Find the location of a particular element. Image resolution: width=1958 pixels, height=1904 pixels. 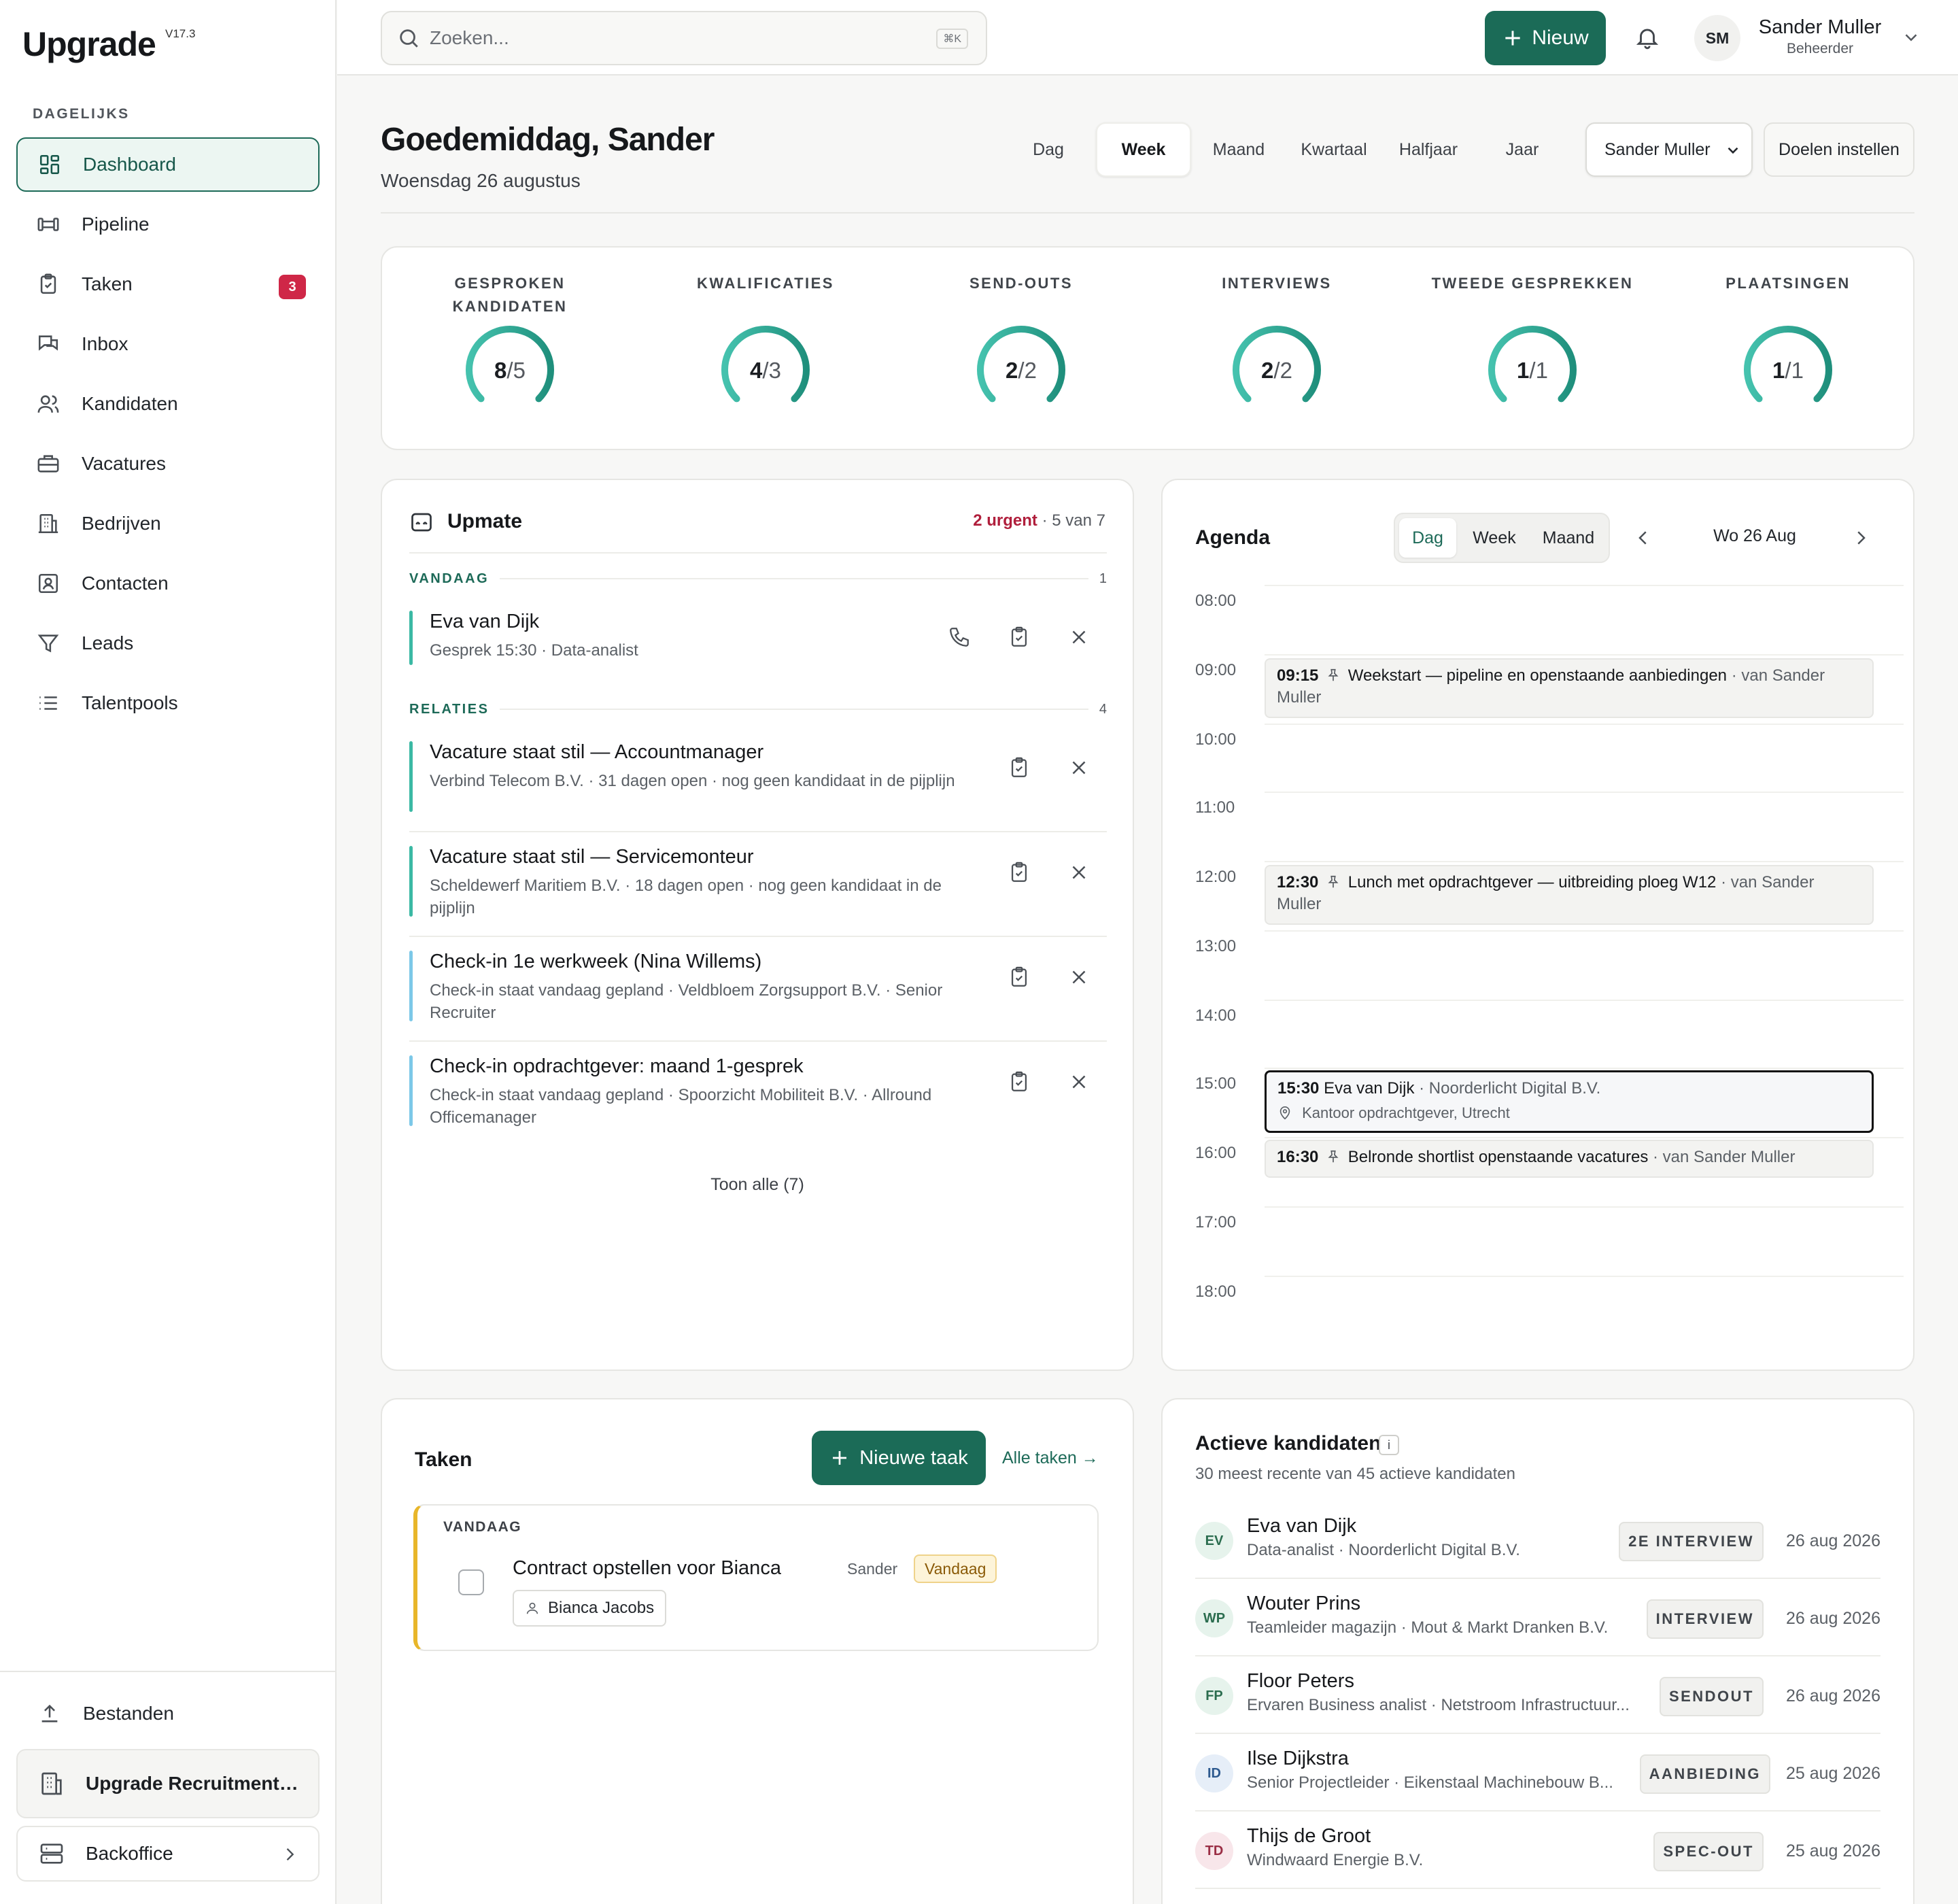

notifications-bell-icon is located at coordinates (1647, 37).